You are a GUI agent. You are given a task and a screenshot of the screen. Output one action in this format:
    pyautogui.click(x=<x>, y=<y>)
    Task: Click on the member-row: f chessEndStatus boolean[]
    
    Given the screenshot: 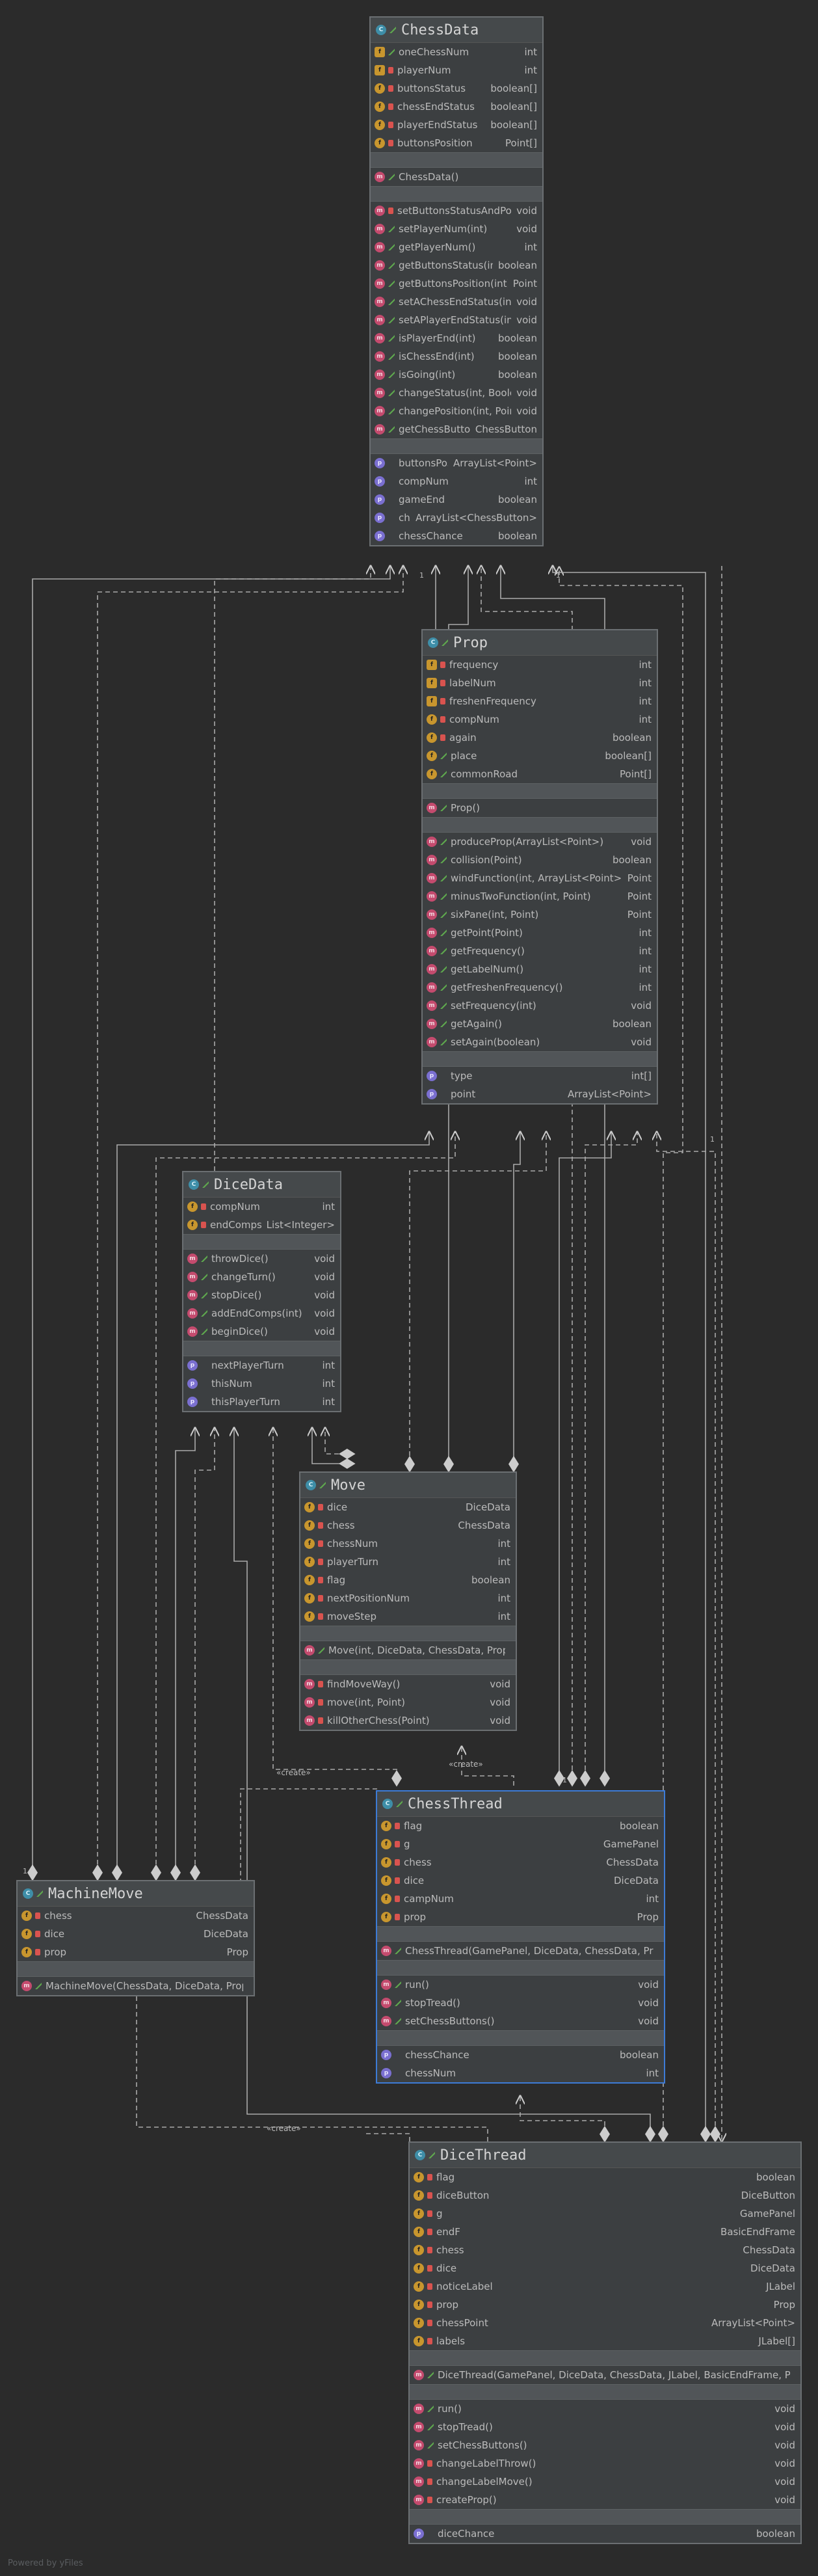 What is the action you would take?
    pyautogui.click(x=457, y=107)
    